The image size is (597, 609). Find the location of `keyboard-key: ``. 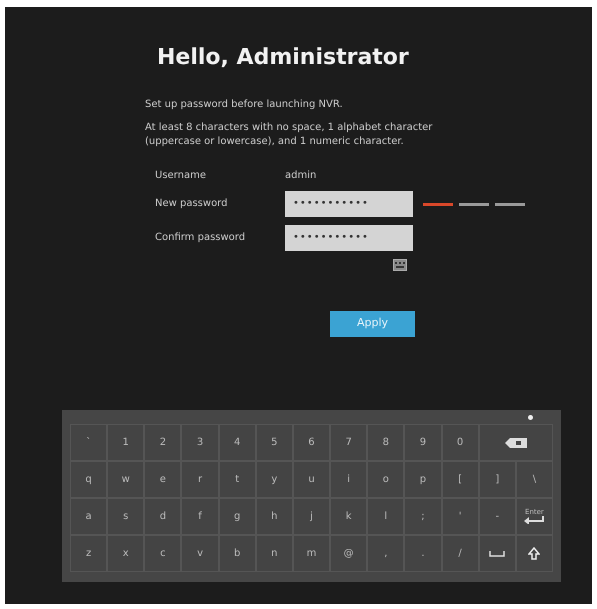

keyboard-key: ` is located at coordinates (89, 442).